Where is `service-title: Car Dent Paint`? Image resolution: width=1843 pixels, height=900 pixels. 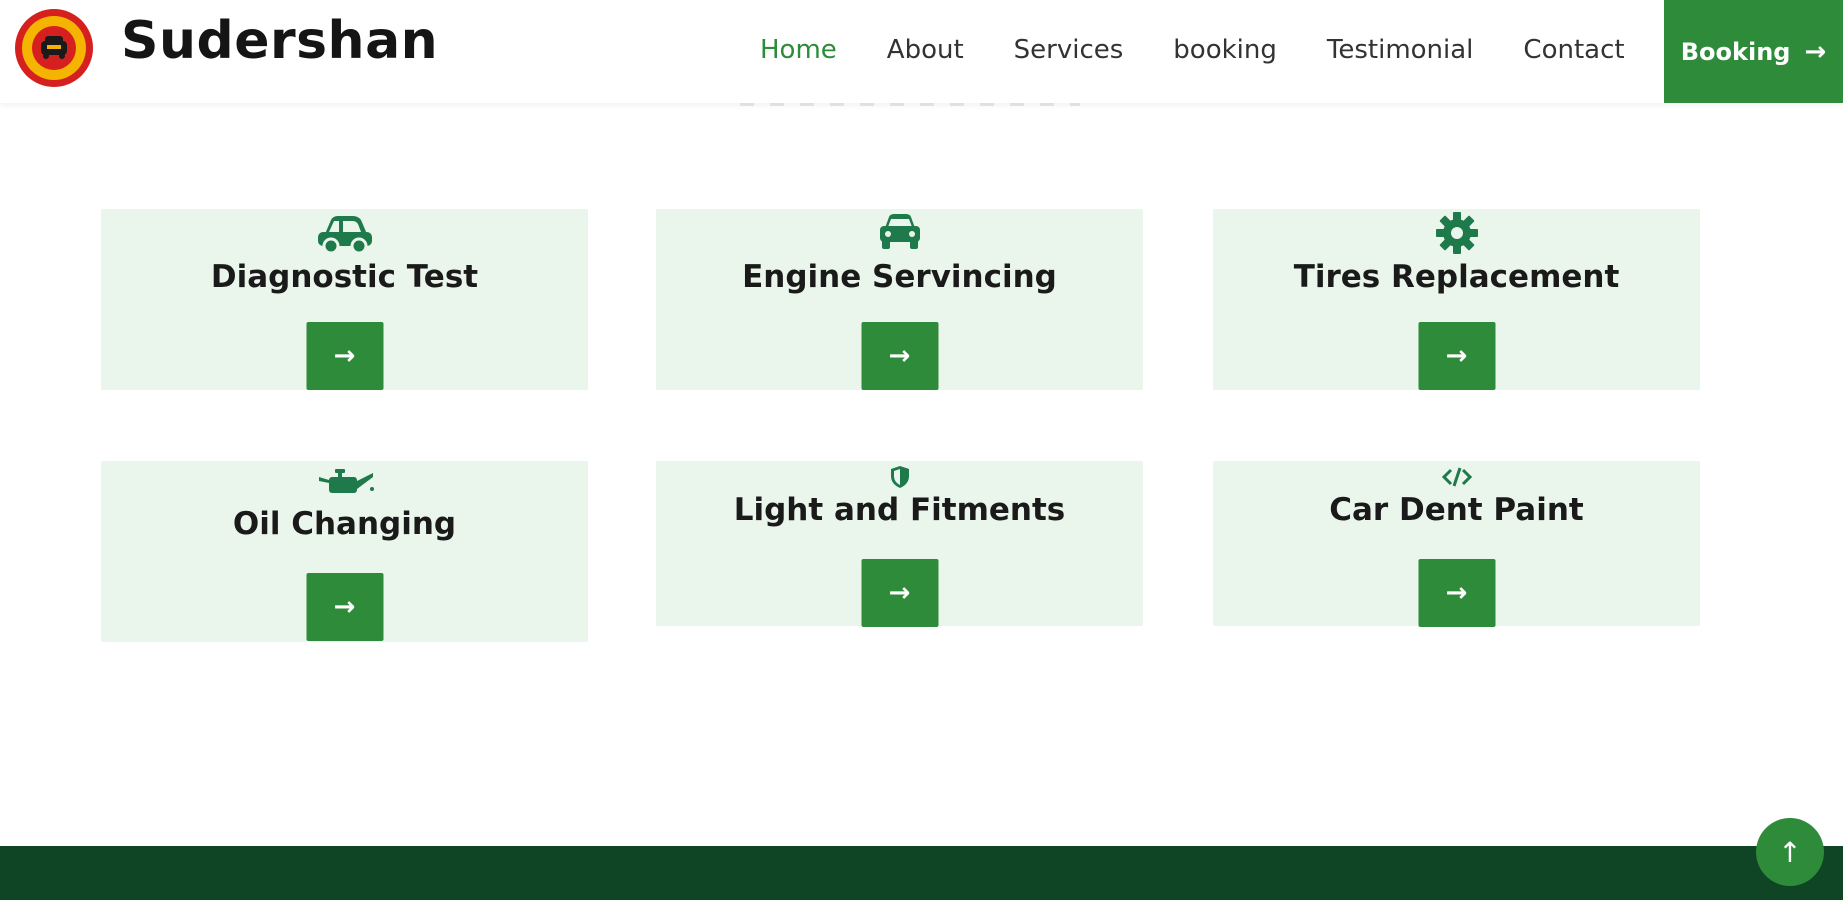 service-title: Car Dent Paint is located at coordinates (1456, 510).